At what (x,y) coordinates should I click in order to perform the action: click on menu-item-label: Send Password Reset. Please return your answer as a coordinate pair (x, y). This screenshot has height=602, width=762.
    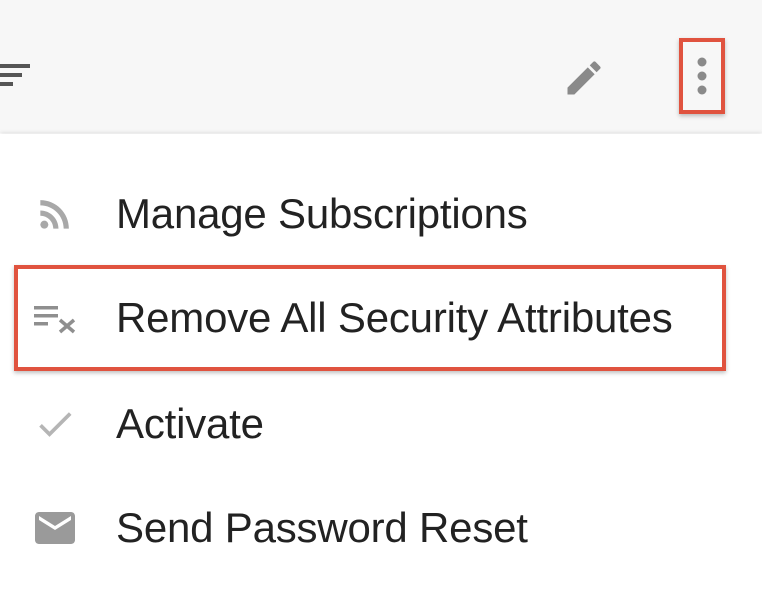
    Looking at the image, I should click on (322, 527).